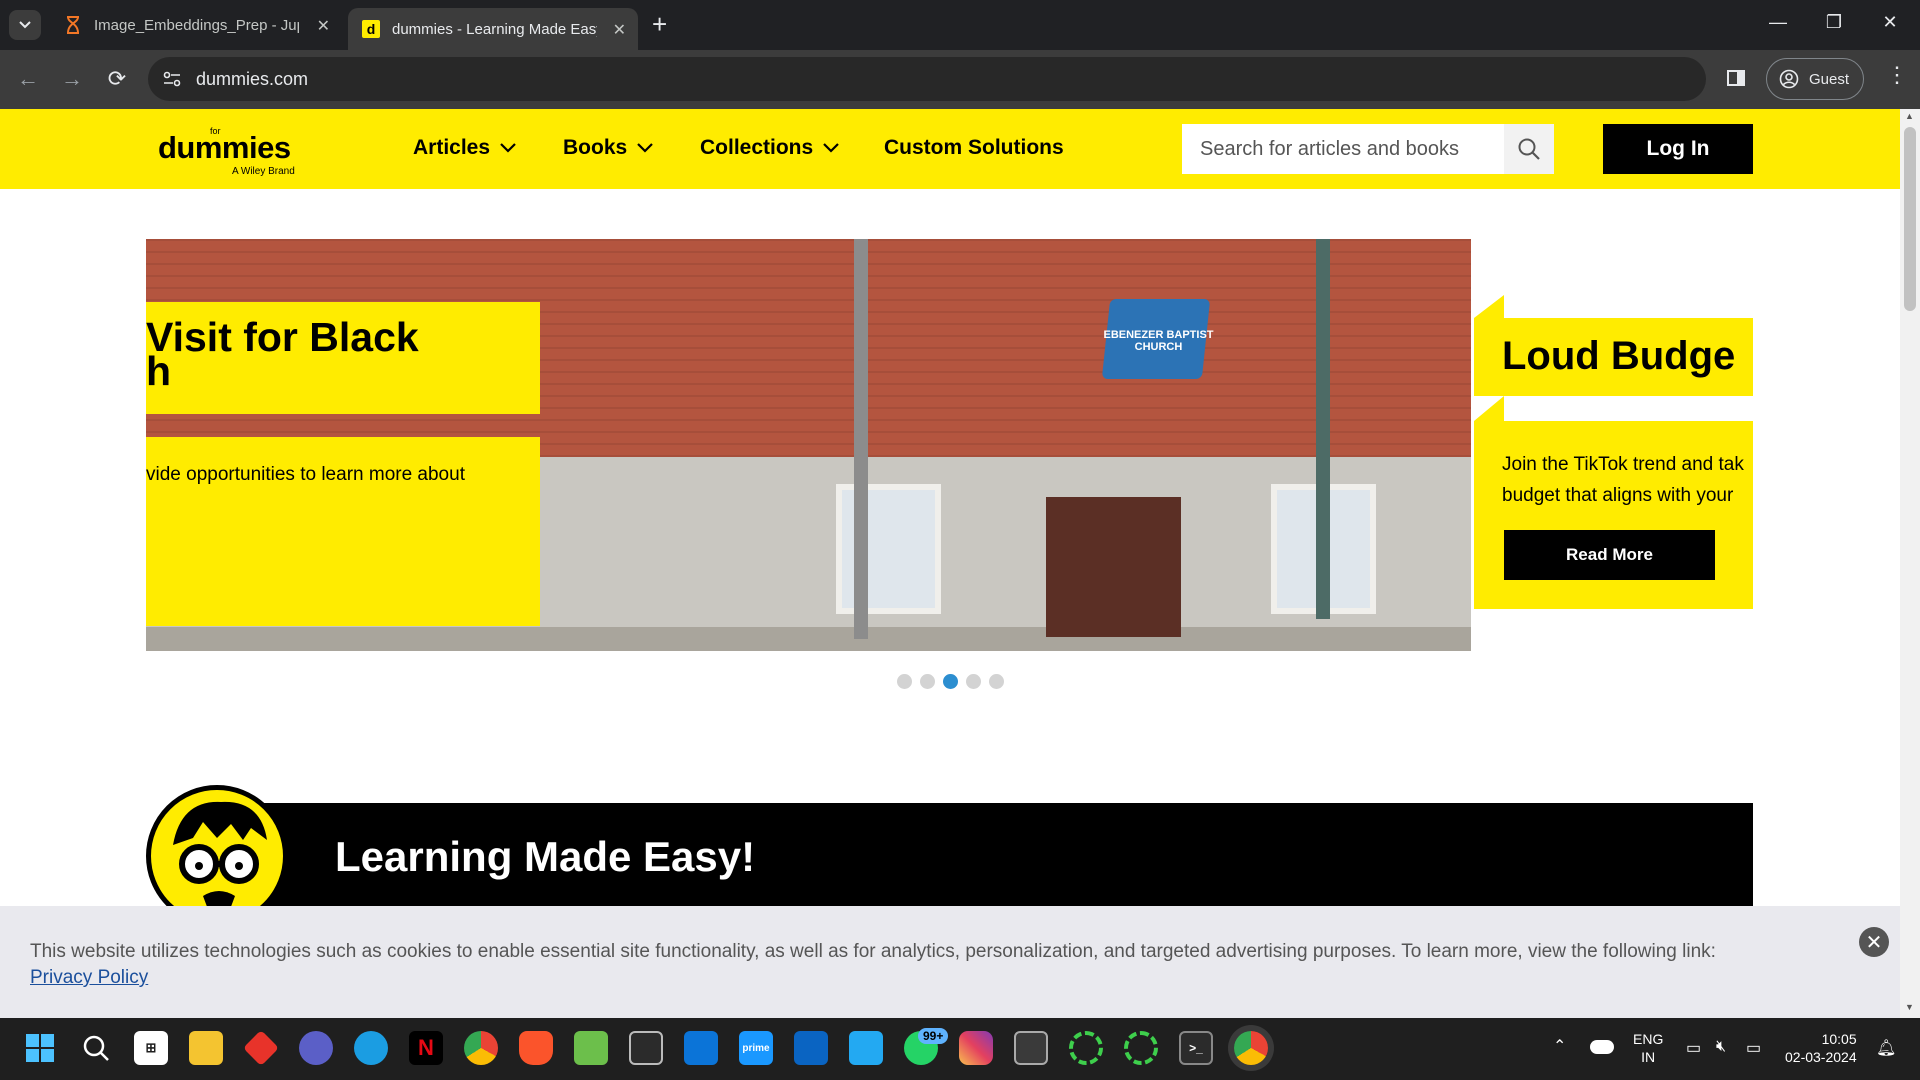 Image resolution: width=1920 pixels, height=1080 pixels. Describe the element at coordinates (1910, 563) in the screenshot. I see `page-scrollbar: ▲ ▼` at that location.